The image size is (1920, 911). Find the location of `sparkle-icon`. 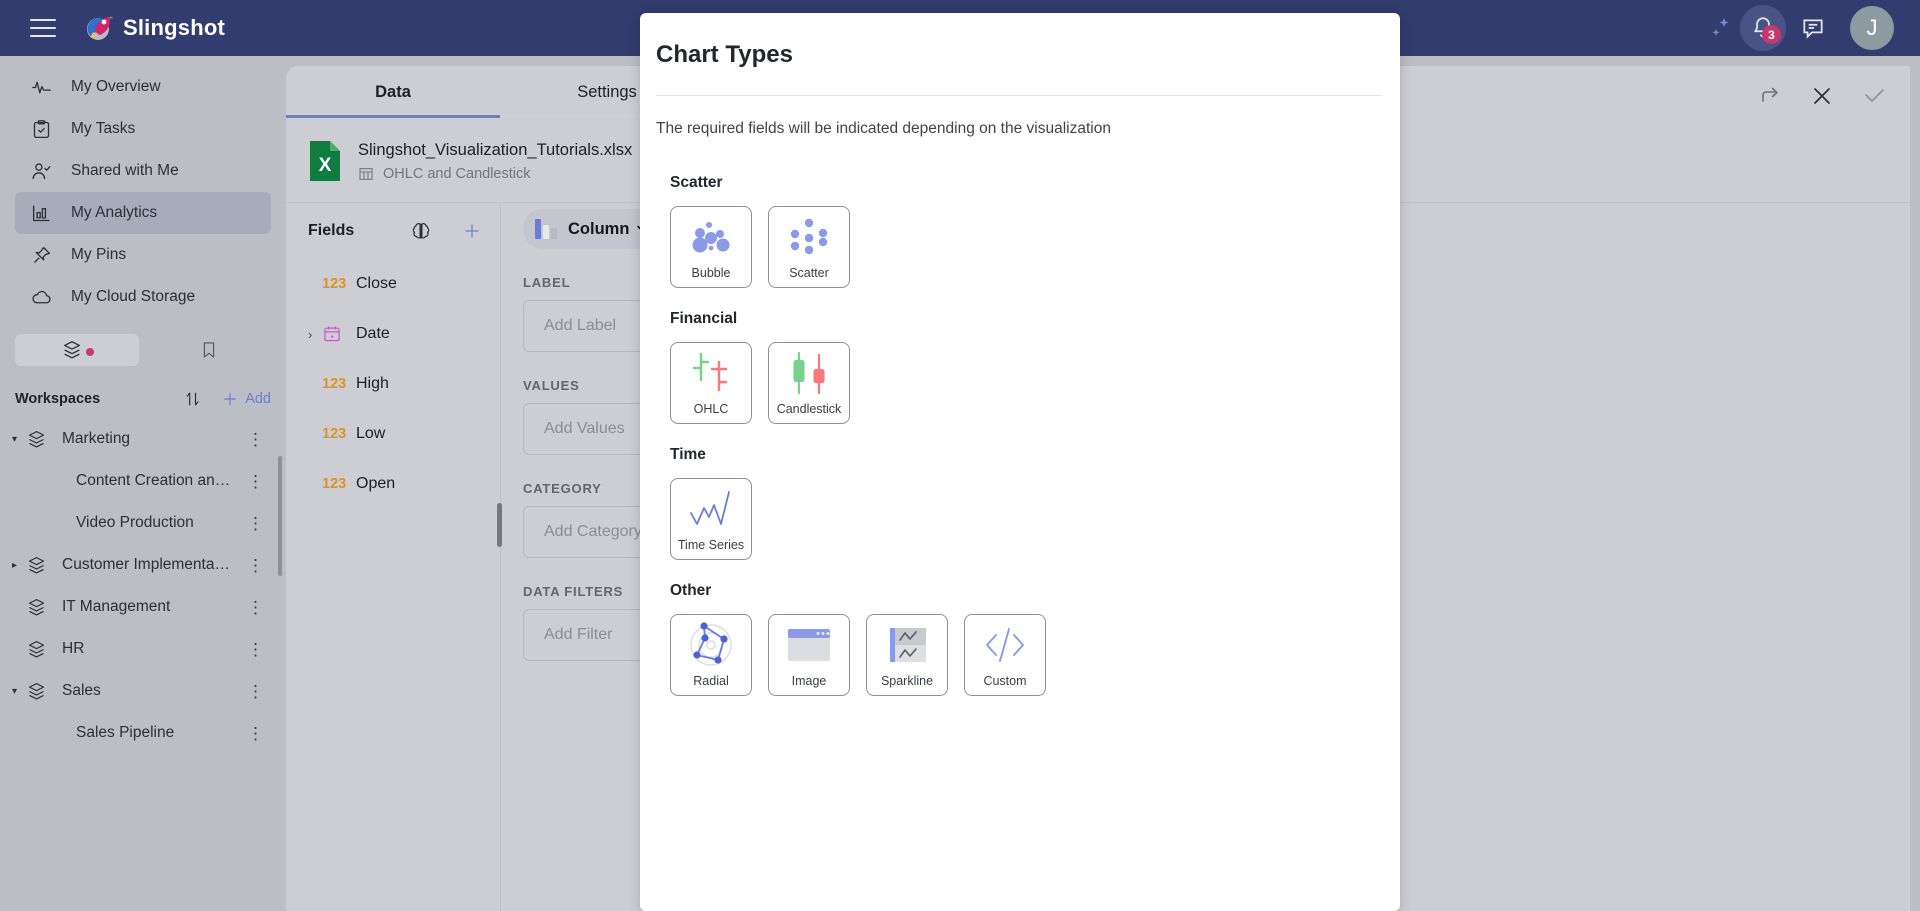

sparkle-icon is located at coordinates (1719, 28).